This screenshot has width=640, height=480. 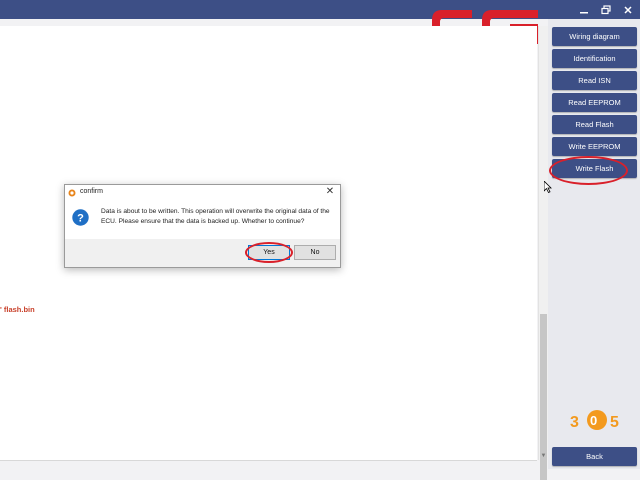 I want to click on window-controls, so click(x=606, y=9).